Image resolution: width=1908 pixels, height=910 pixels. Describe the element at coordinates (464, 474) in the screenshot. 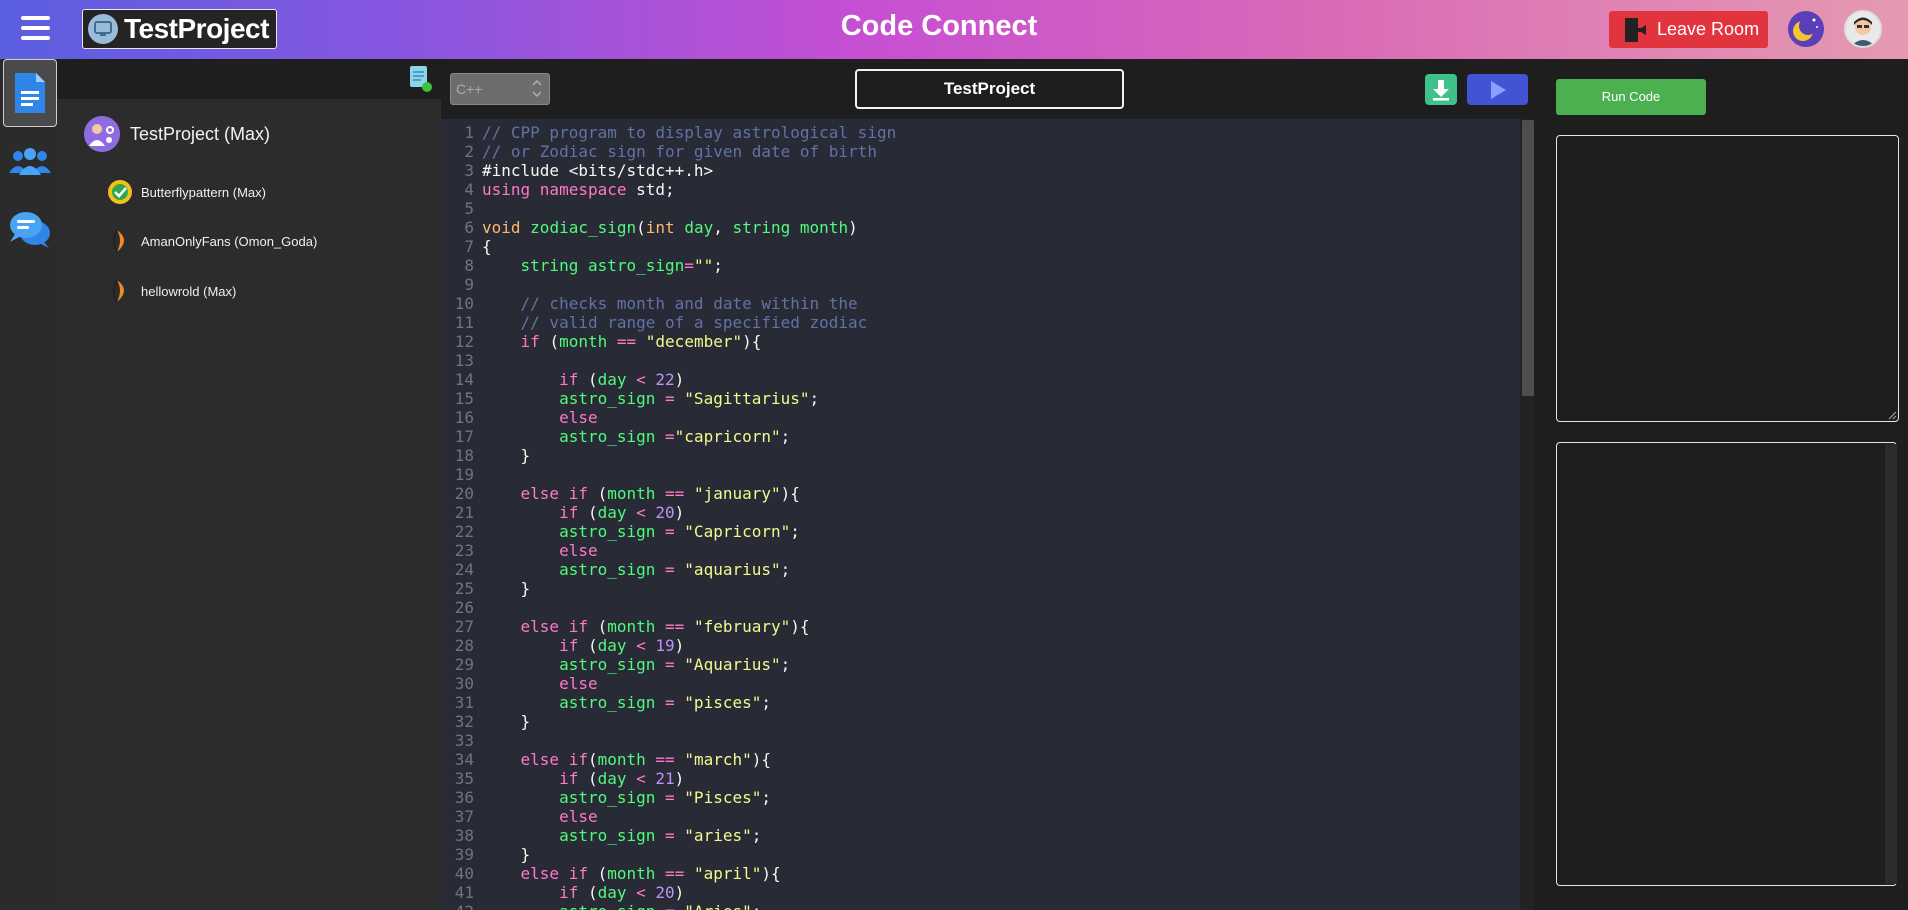

I see `line-number: 19` at that location.